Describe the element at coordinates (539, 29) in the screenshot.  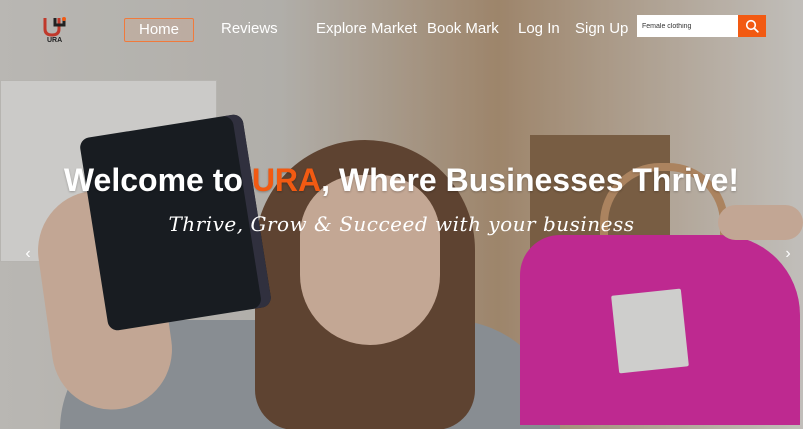
I see `nav-log-in: Log In` at that location.